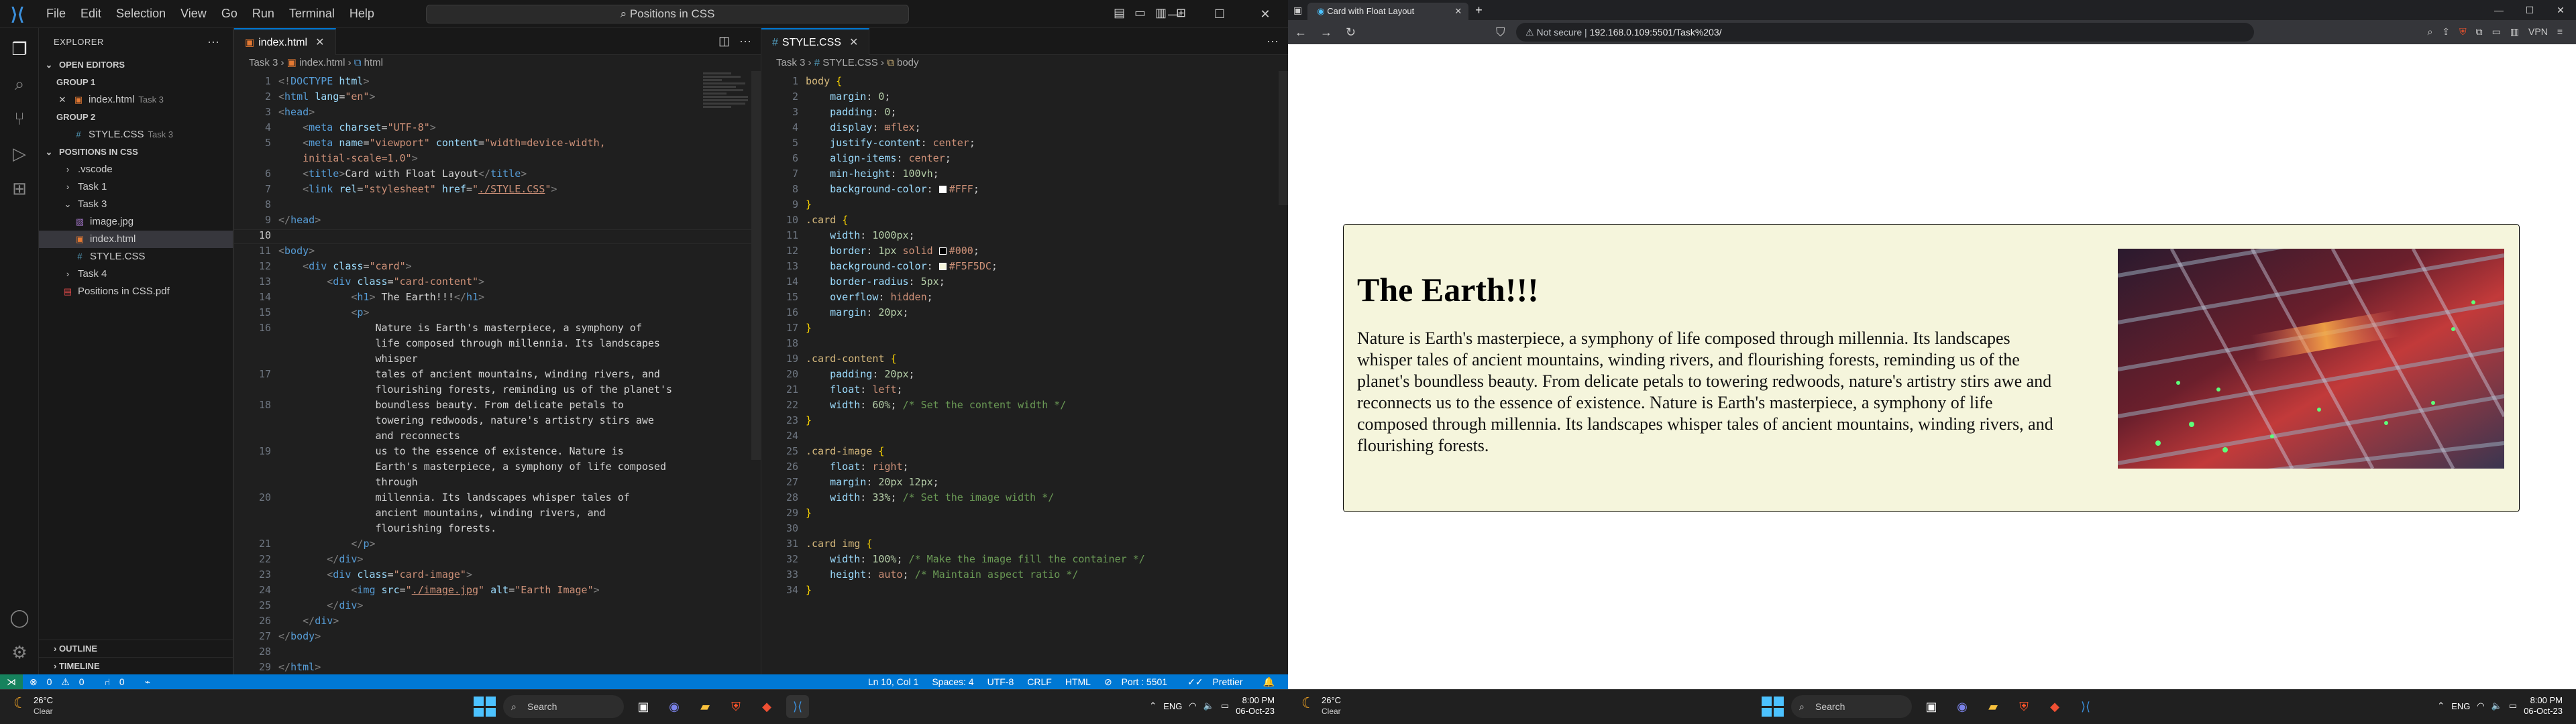 This screenshot has height=724, width=2576. I want to click on menu-edit: Edit, so click(91, 14).